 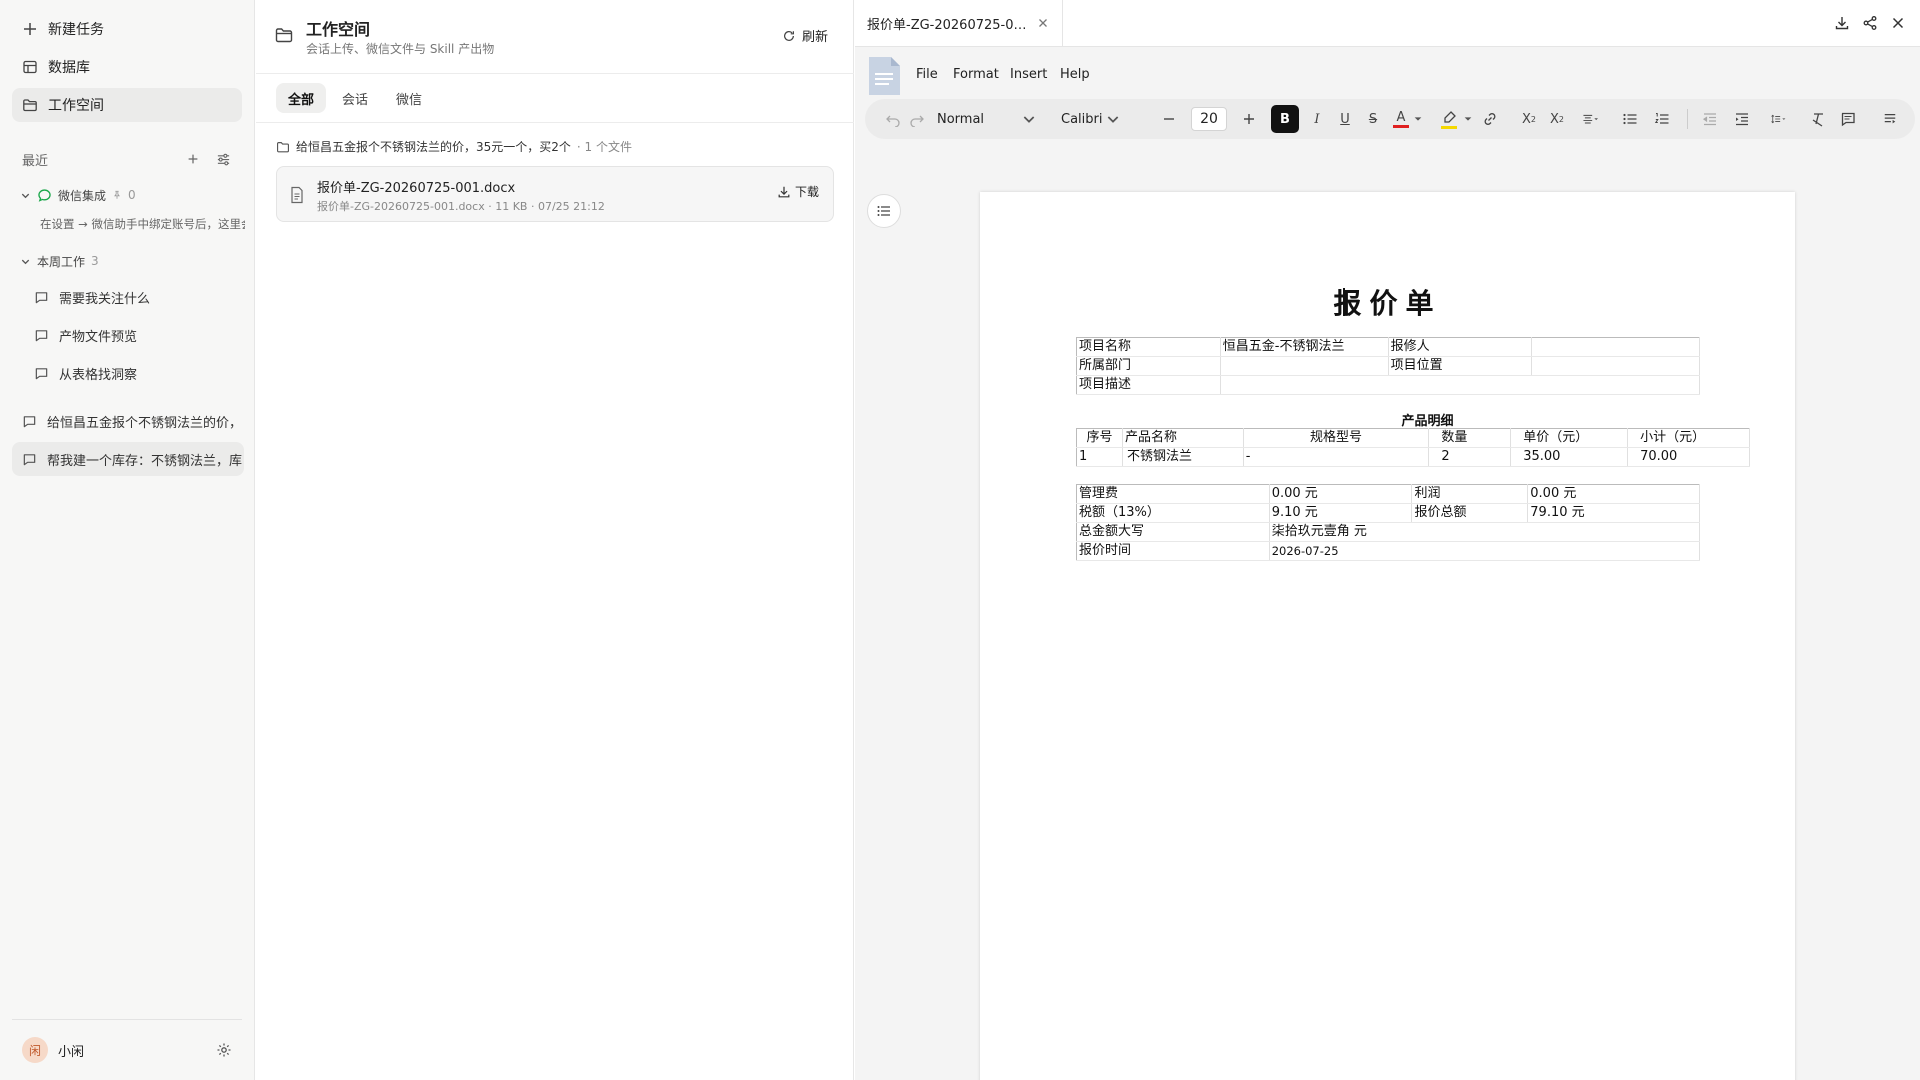 I want to click on nav-database: 数据库, so click(x=127, y=67).